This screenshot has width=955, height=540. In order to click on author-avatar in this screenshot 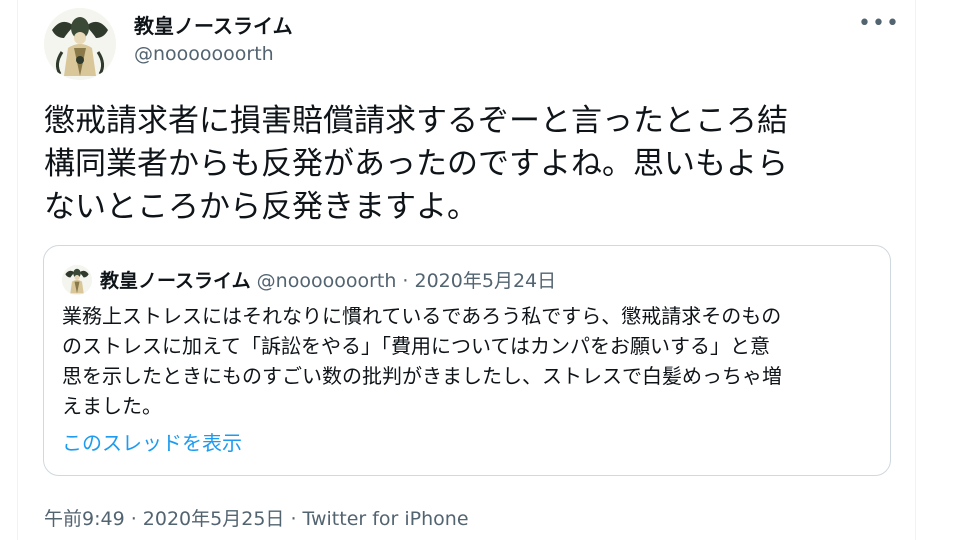, I will do `click(80, 44)`.